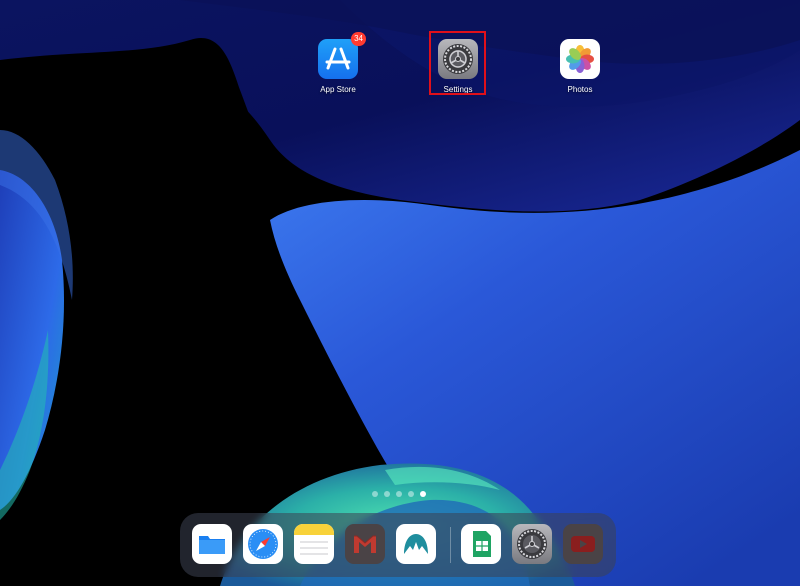 This screenshot has width=800, height=586. I want to click on dock-nordvpn-app, so click(416, 544).